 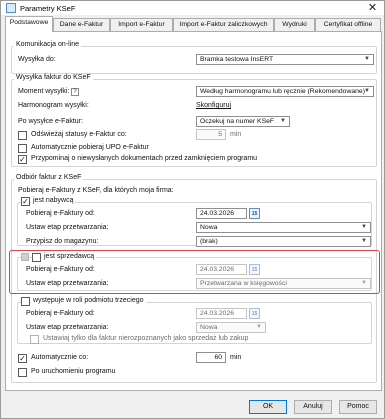 What do you see at coordinates (313, 407) in the screenshot?
I see `cancel-button: Anuluj` at bounding box center [313, 407].